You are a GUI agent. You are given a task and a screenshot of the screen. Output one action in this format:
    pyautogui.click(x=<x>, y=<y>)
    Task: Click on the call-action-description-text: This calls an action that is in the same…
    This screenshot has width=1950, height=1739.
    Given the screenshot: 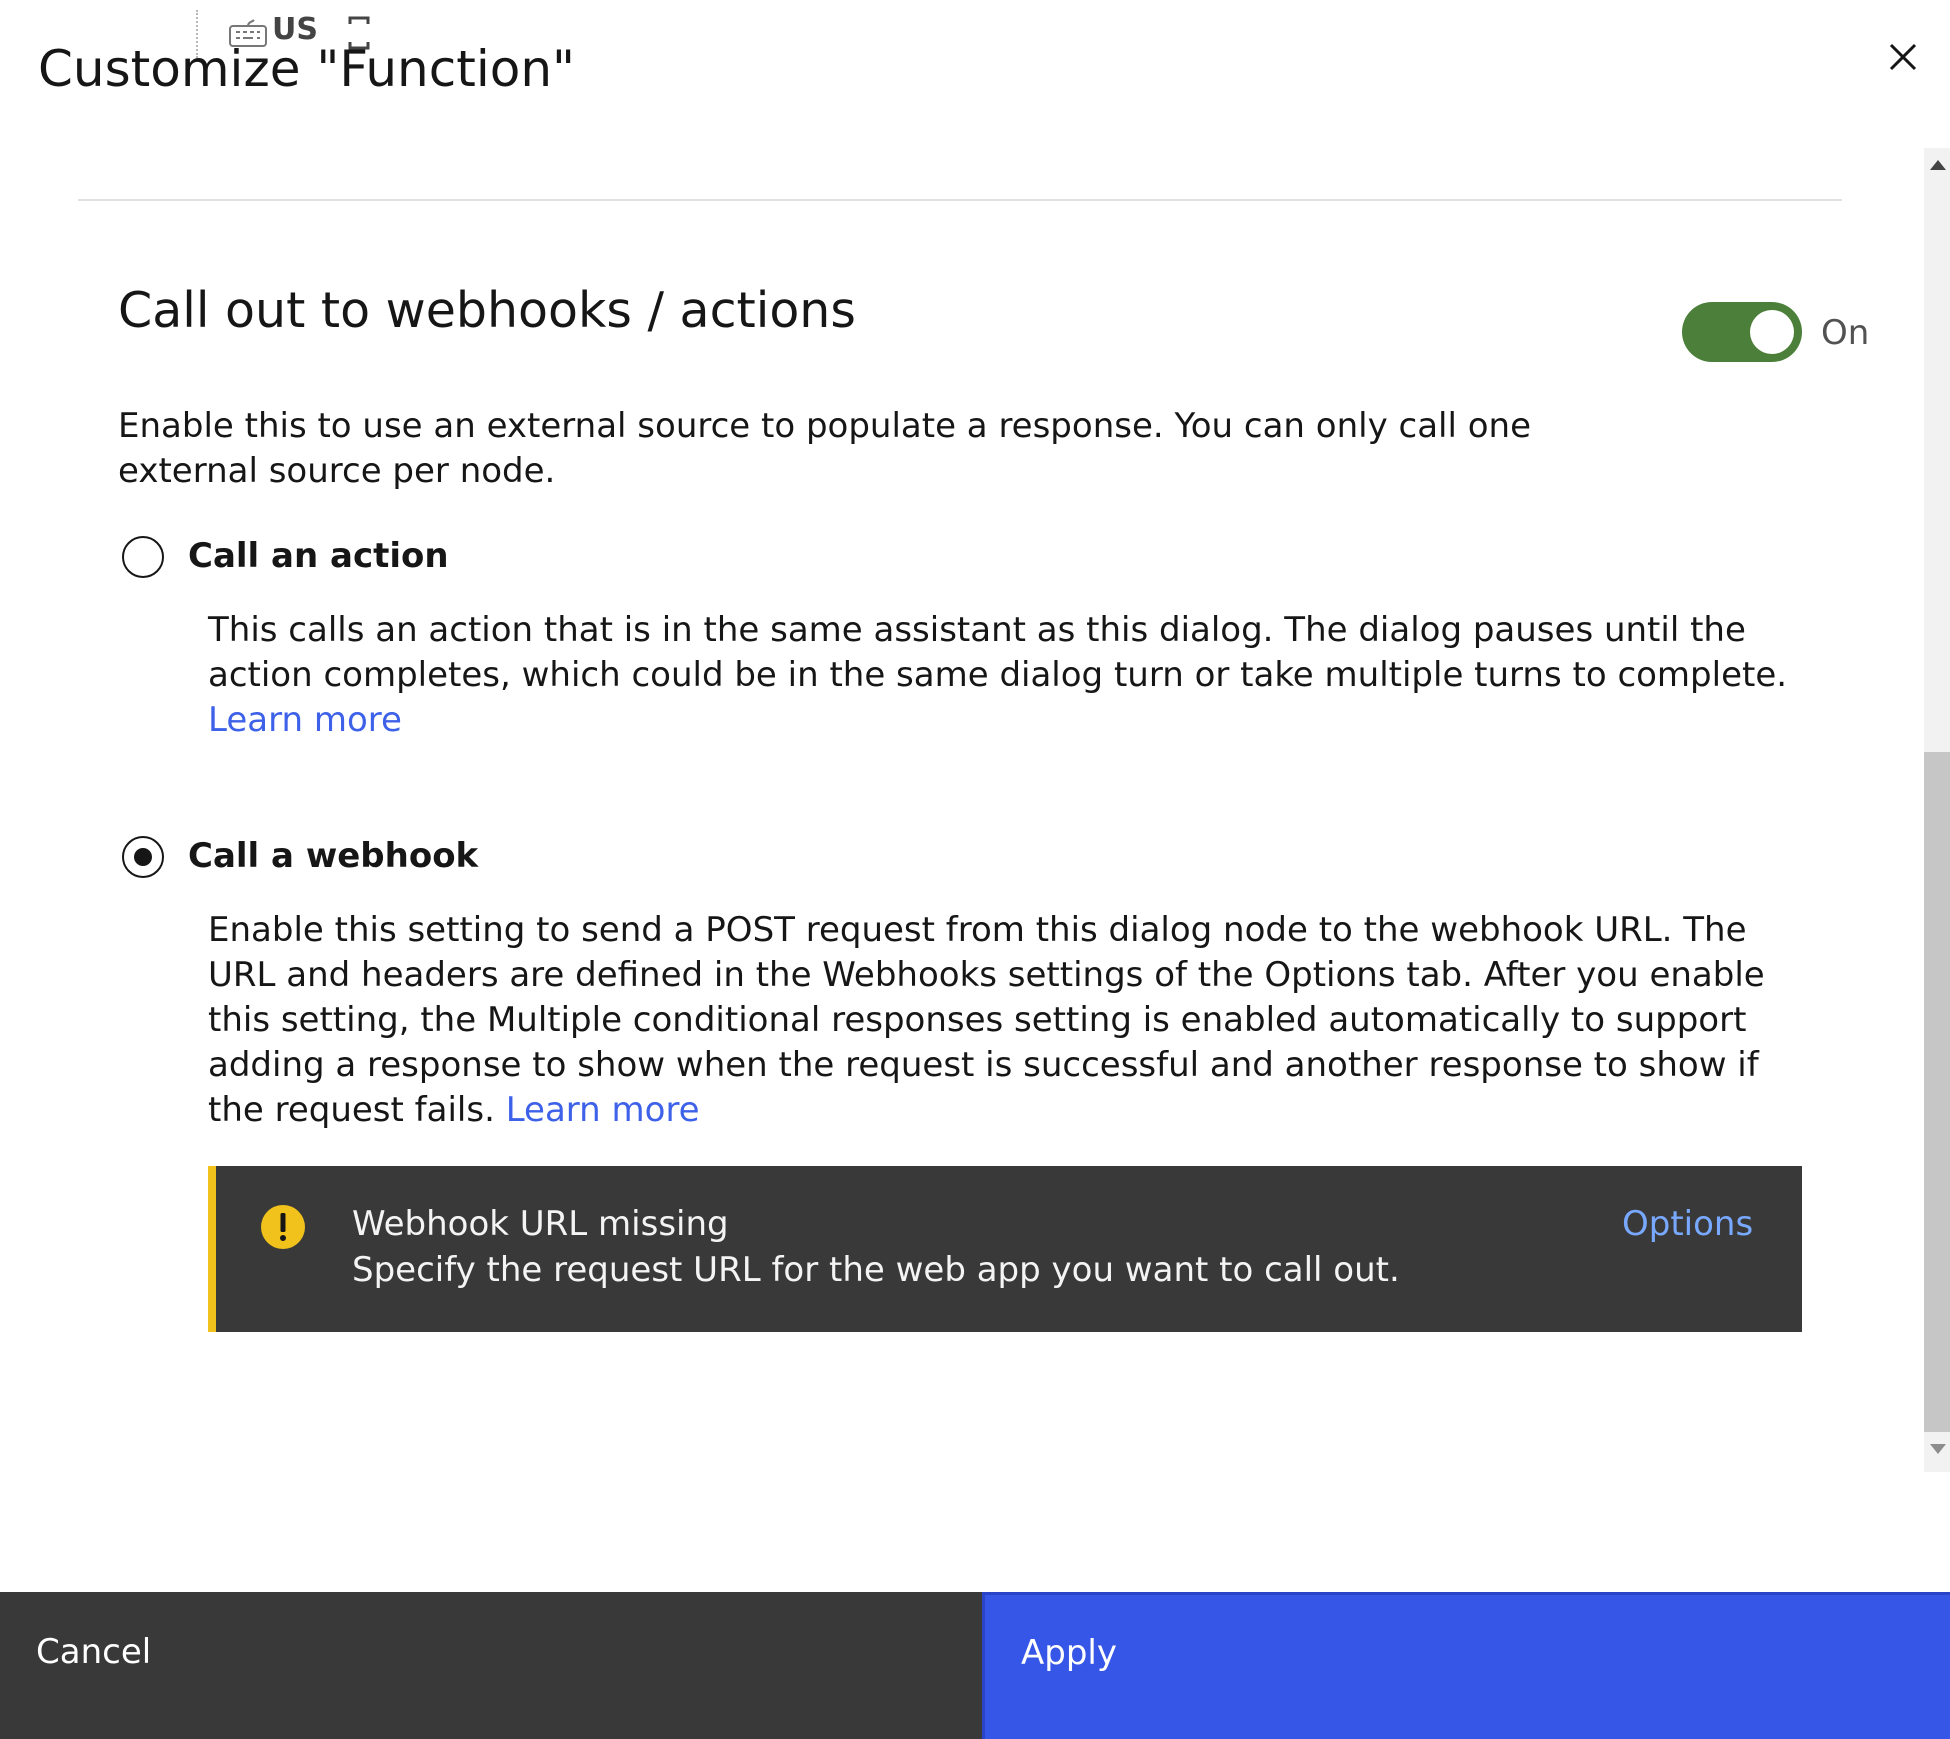 What is the action you would take?
    pyautogui.click(x=998, y=652)
    